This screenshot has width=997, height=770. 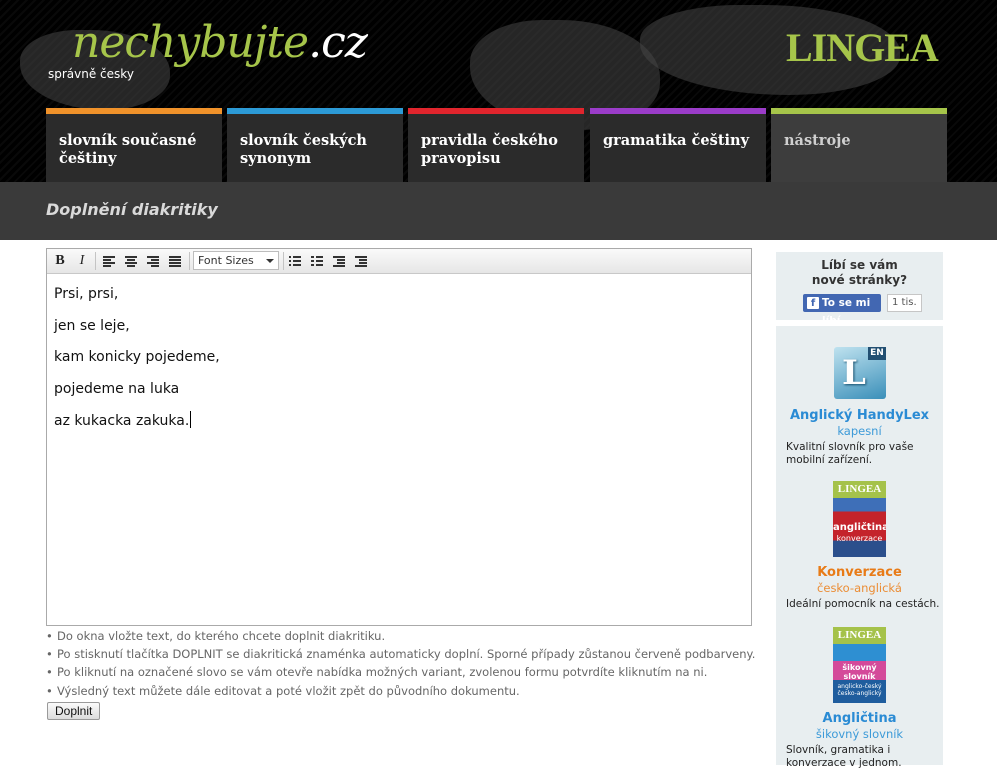 What do you see at coordinates (303, 149) in the screenshot?
I see `nav-tab-label: slovník českých synonym` at bounding box center [303, 149].